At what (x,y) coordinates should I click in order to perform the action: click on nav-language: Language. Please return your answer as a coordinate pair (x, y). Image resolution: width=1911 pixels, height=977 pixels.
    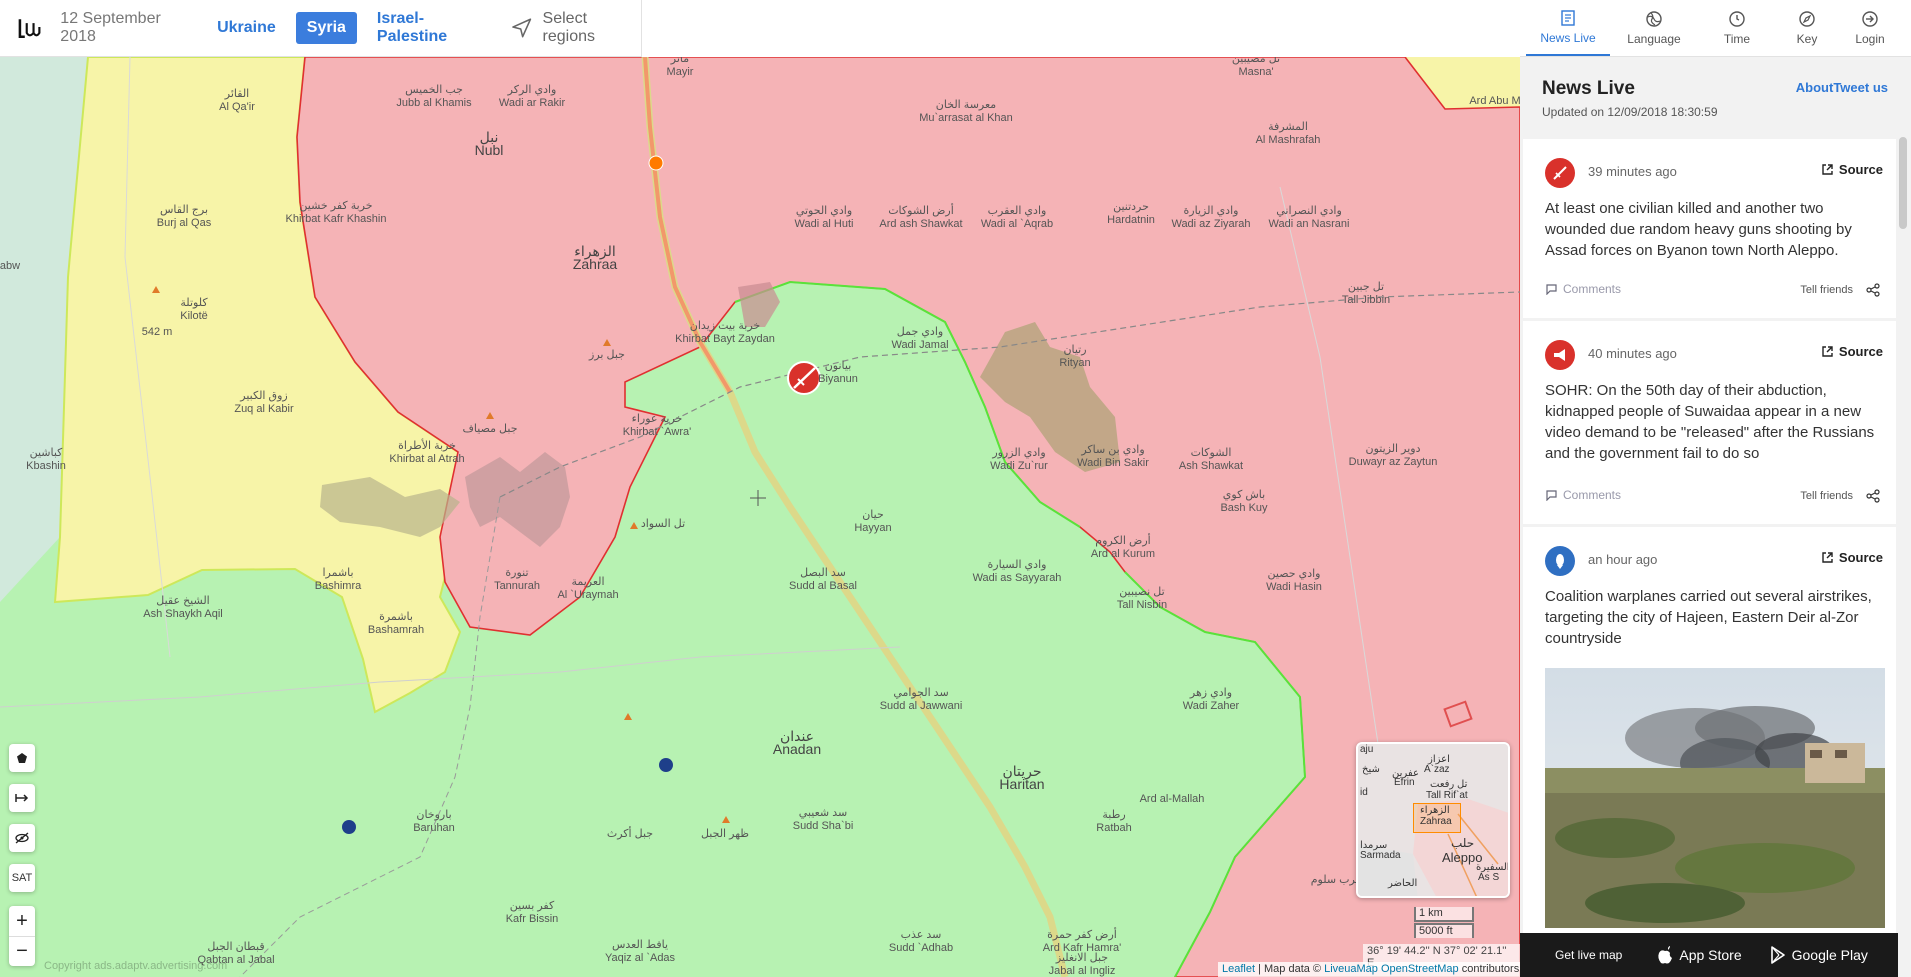
    Looking at the image, I should click on (1654, 28).